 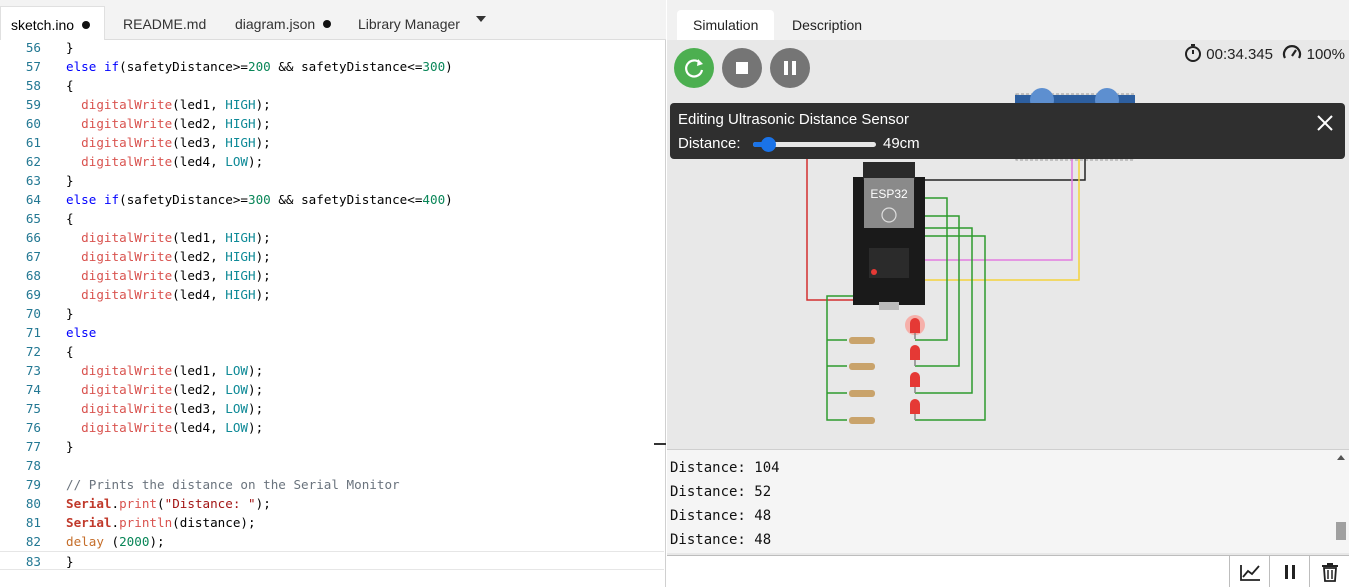 I want to click on code-line: 69 digitalWrite(led4, HIGH);, so click(x=332, y=294).